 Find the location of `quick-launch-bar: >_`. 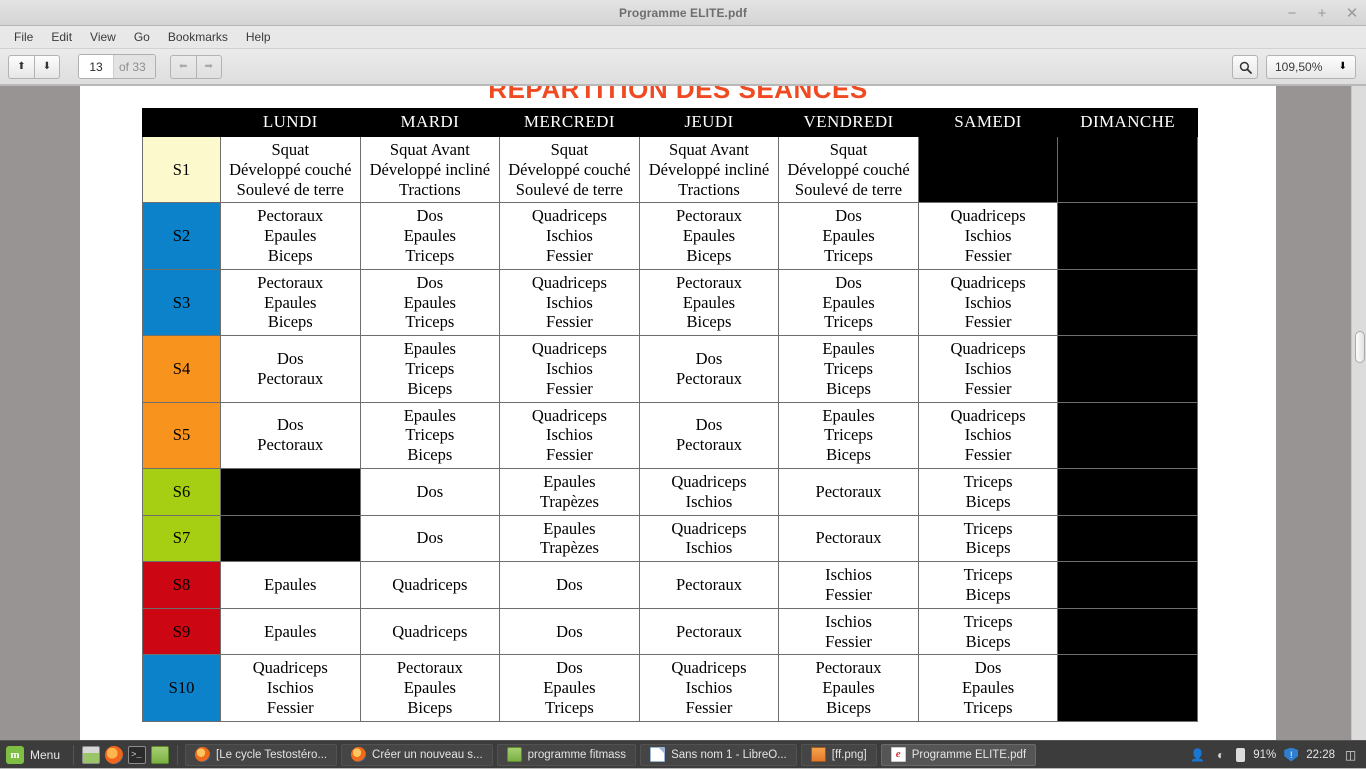

quick-launch-bar: >_ is located at coordinates (125, 754).